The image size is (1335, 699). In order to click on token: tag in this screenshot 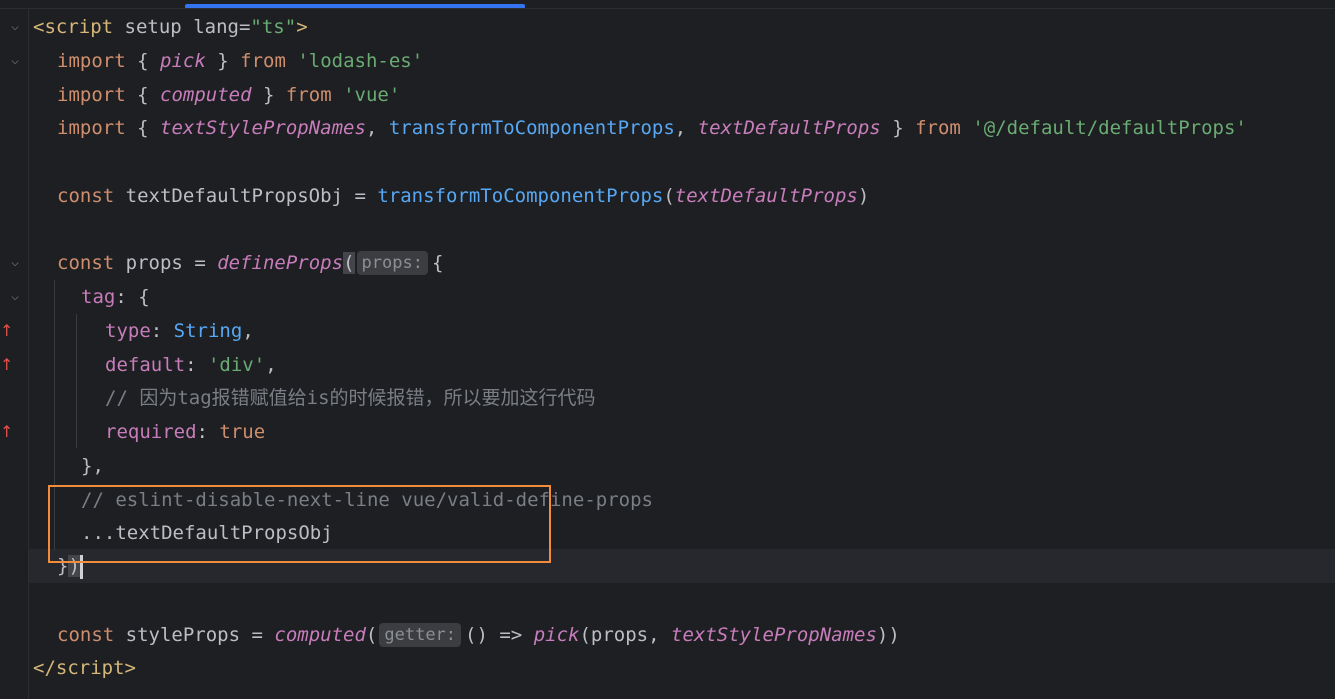, I will do `click(98, 297)`.